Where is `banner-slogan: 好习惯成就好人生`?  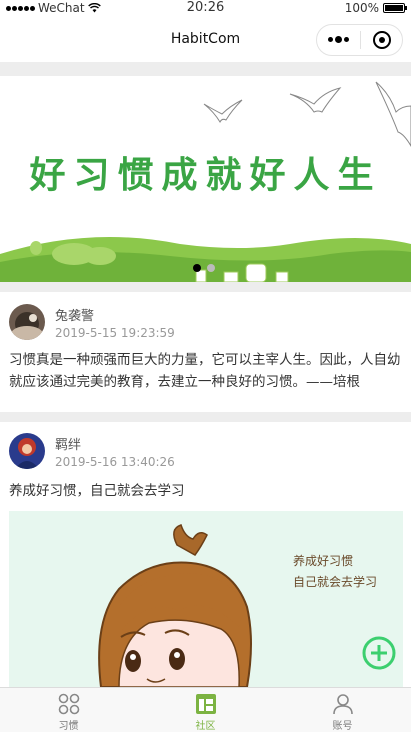
banner-slogan: 好习惯成就好人生 is located at coordinates (205, 175).